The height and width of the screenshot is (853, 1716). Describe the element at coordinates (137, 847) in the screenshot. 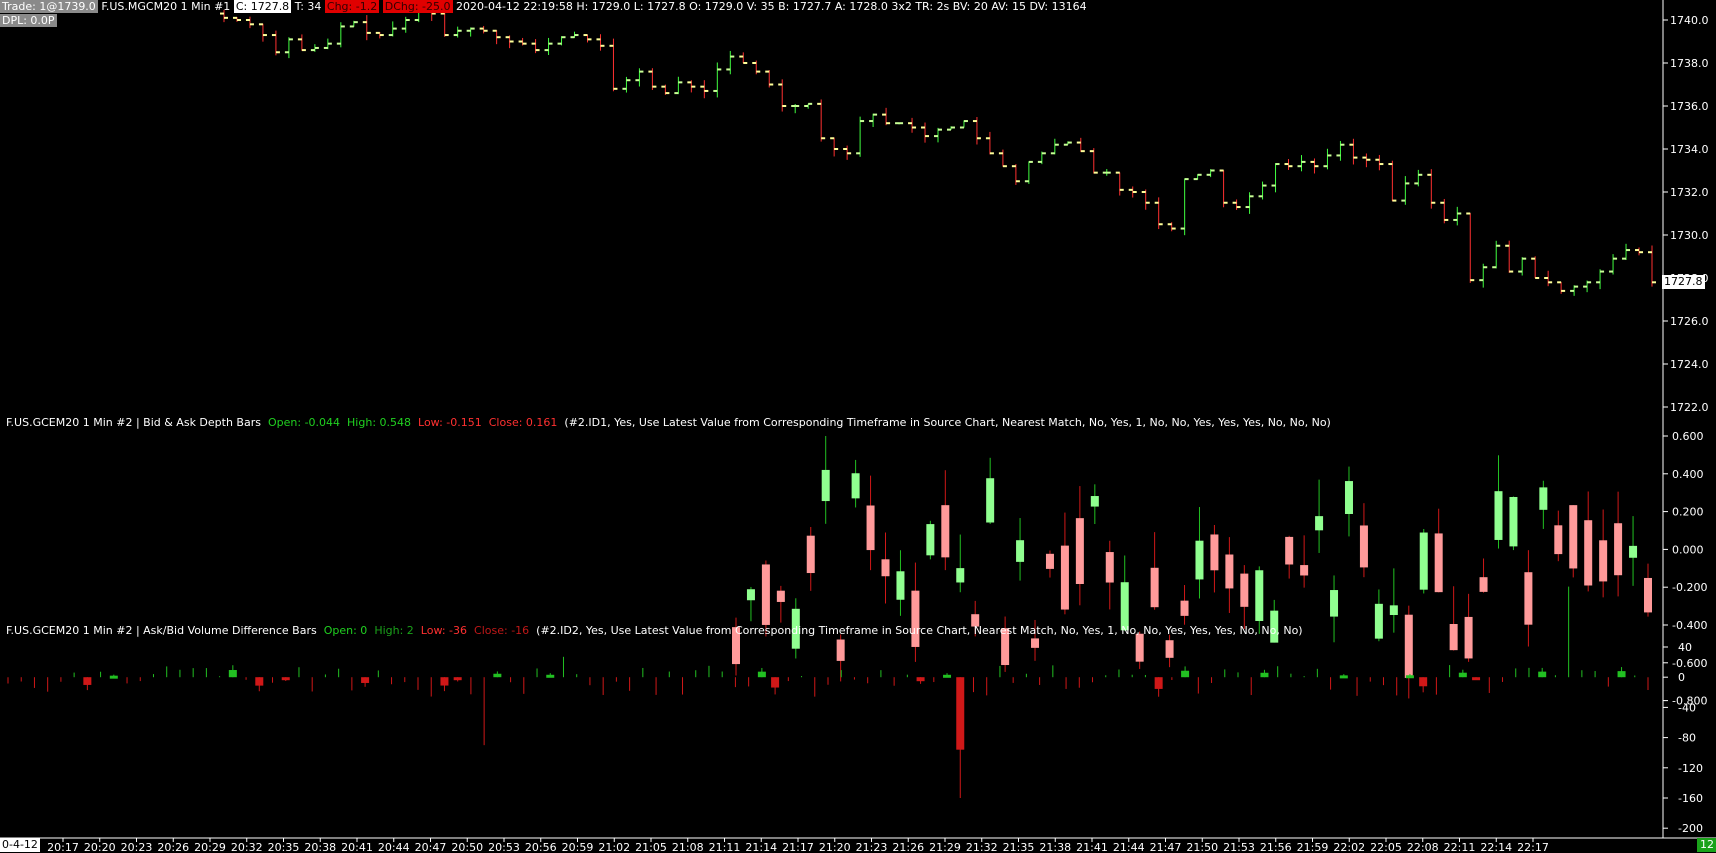

I see `time-tick-label: 20:23` at that location.